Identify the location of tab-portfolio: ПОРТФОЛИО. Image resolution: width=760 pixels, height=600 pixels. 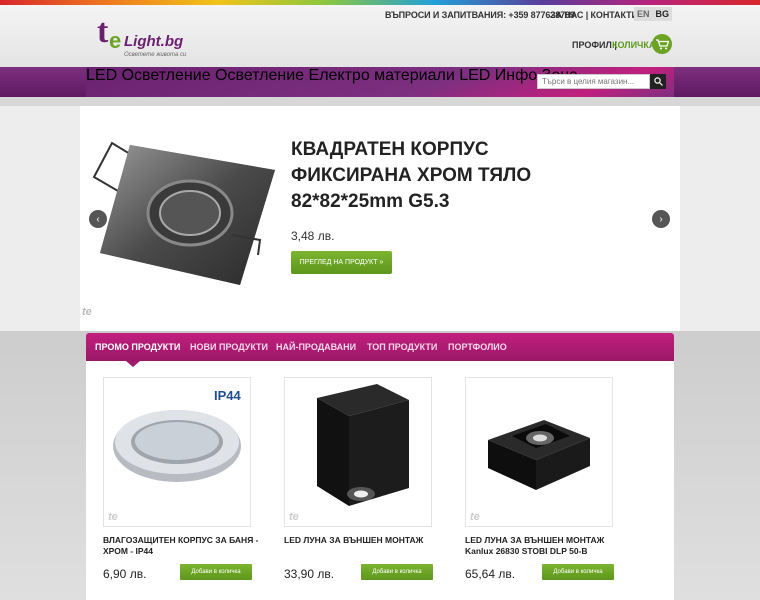
(477, 347).